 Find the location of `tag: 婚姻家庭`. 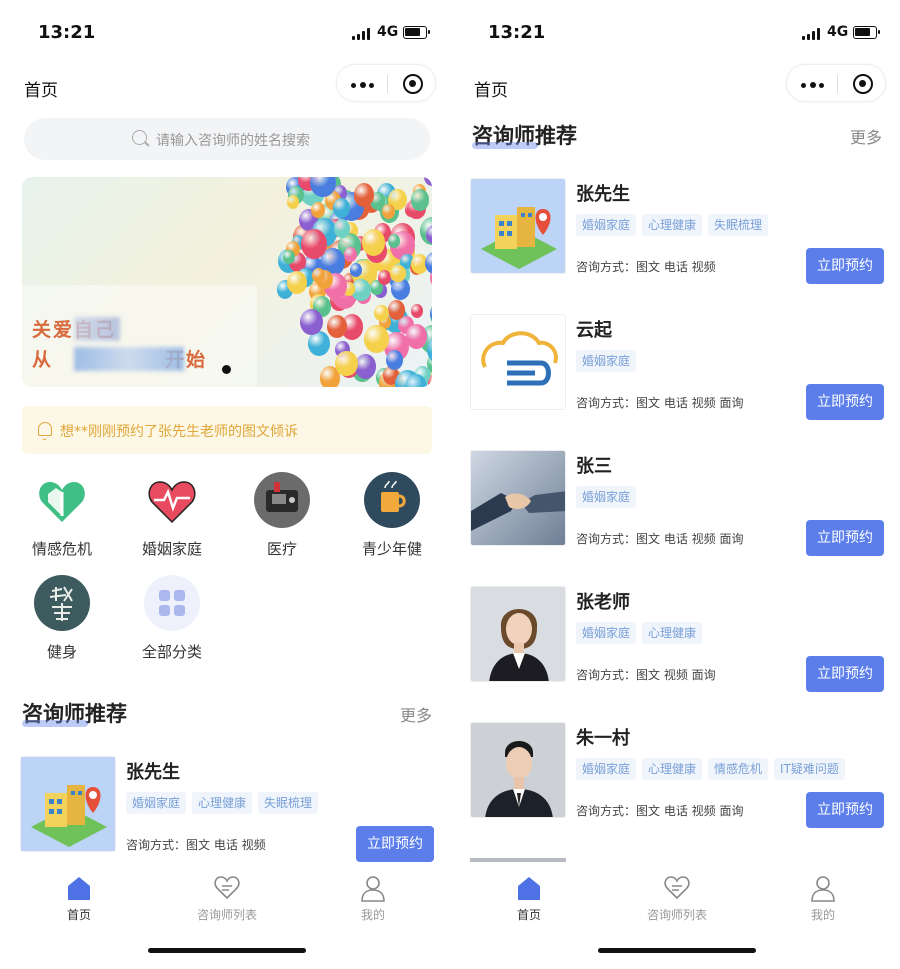

tag: 婚姻家庭 is located at coordinates (606, 361).